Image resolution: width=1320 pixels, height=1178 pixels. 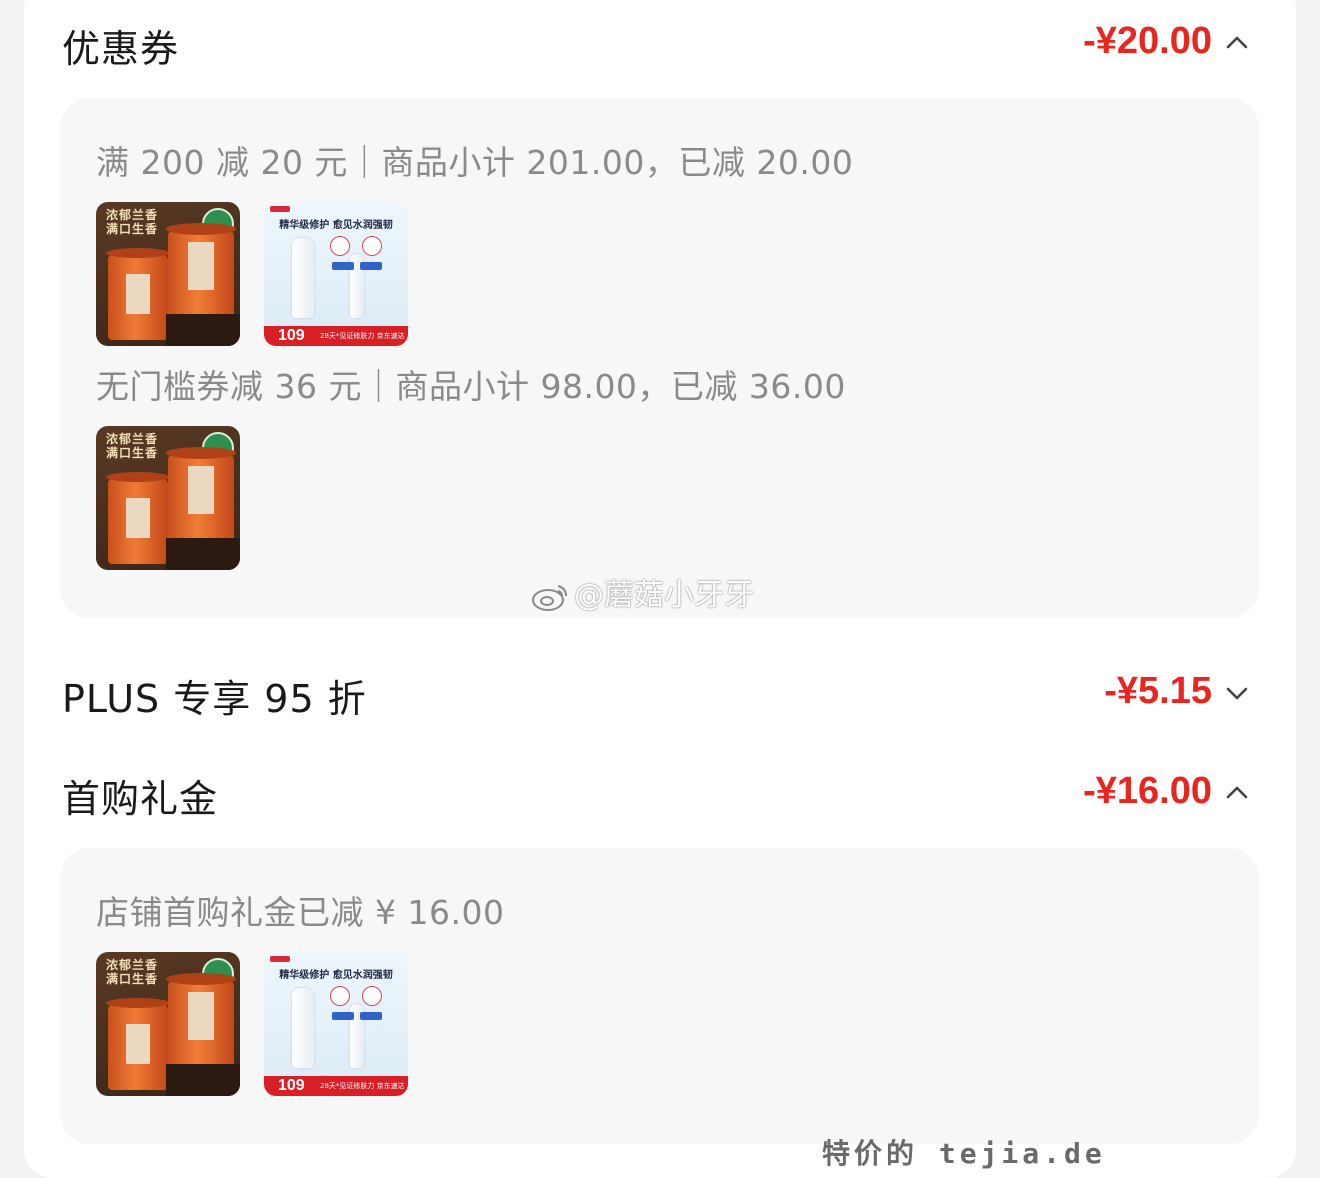 What do you see at coordinates (471, 386) in the screenshot?
I see `coupon-rule-text: 无门槛券减 36 元｜商品小计 98.00，已减 36.00` at bounding box center [471, 386].